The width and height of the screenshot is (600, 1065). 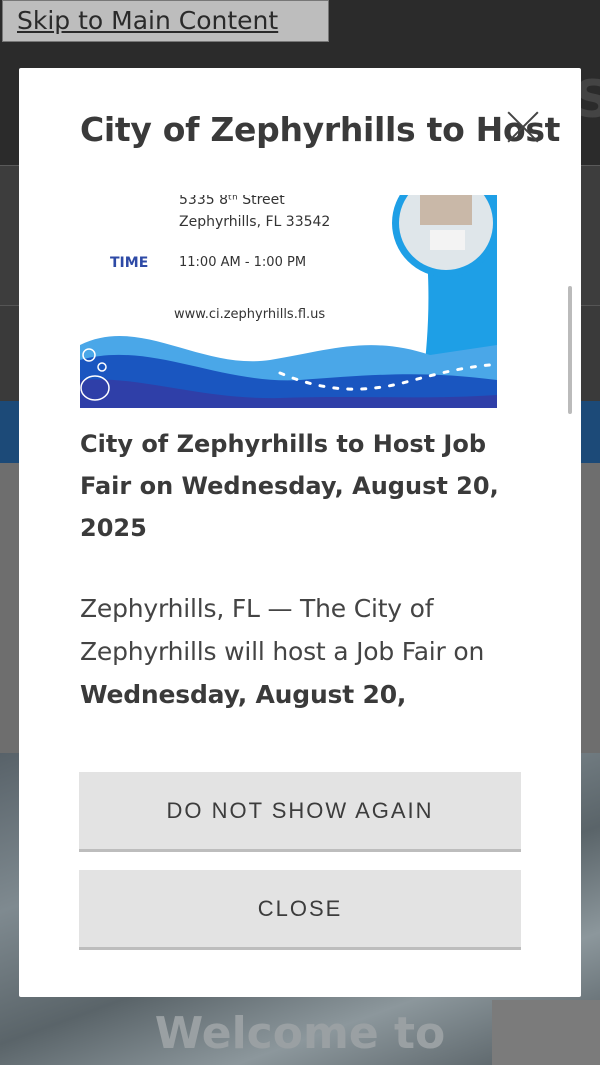 I want to click on close-button: CLOSE, so click(x=300, y=910).